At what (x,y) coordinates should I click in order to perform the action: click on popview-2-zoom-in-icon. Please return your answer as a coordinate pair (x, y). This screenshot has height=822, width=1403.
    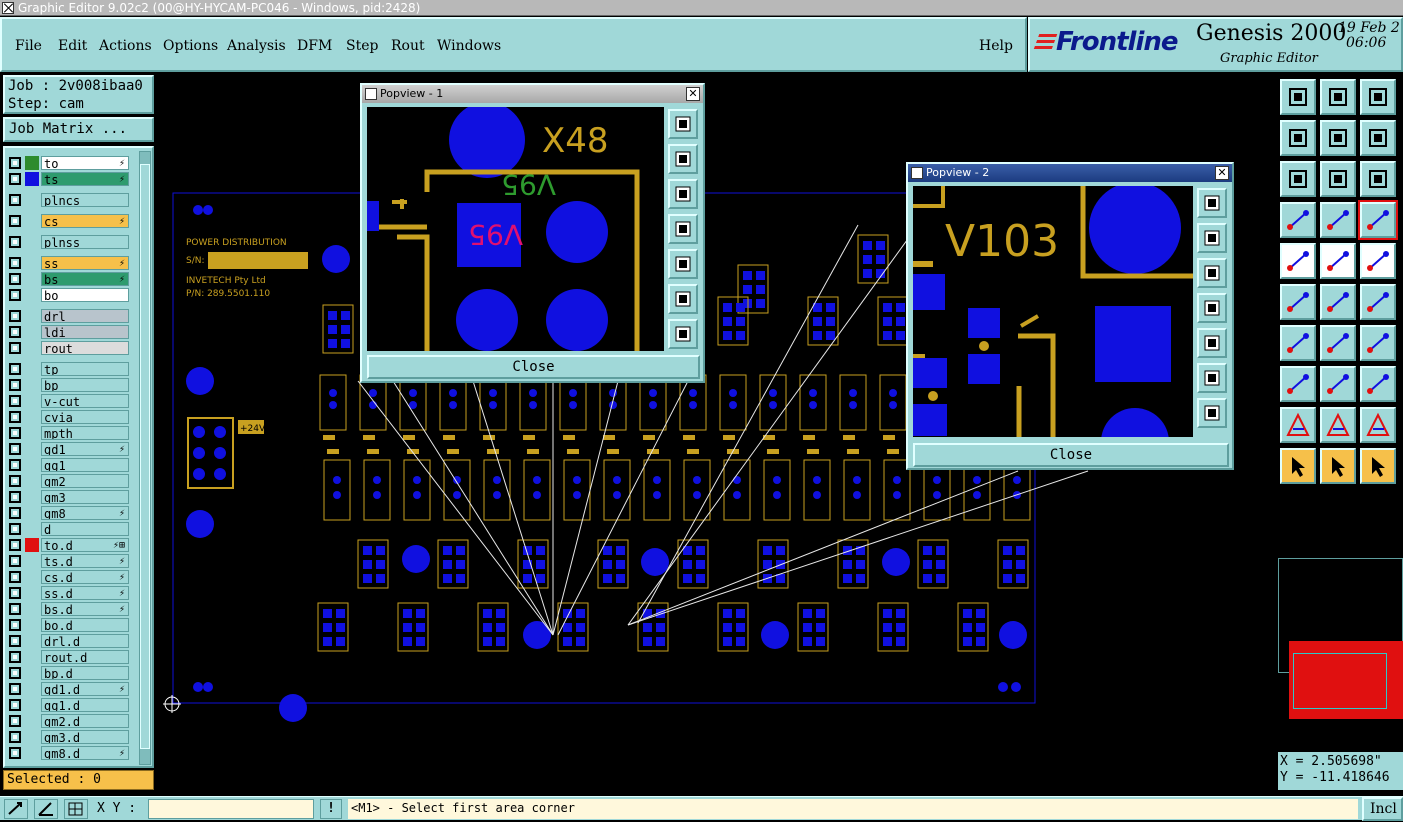
    Looking at the image, I should click on (1212, 238).